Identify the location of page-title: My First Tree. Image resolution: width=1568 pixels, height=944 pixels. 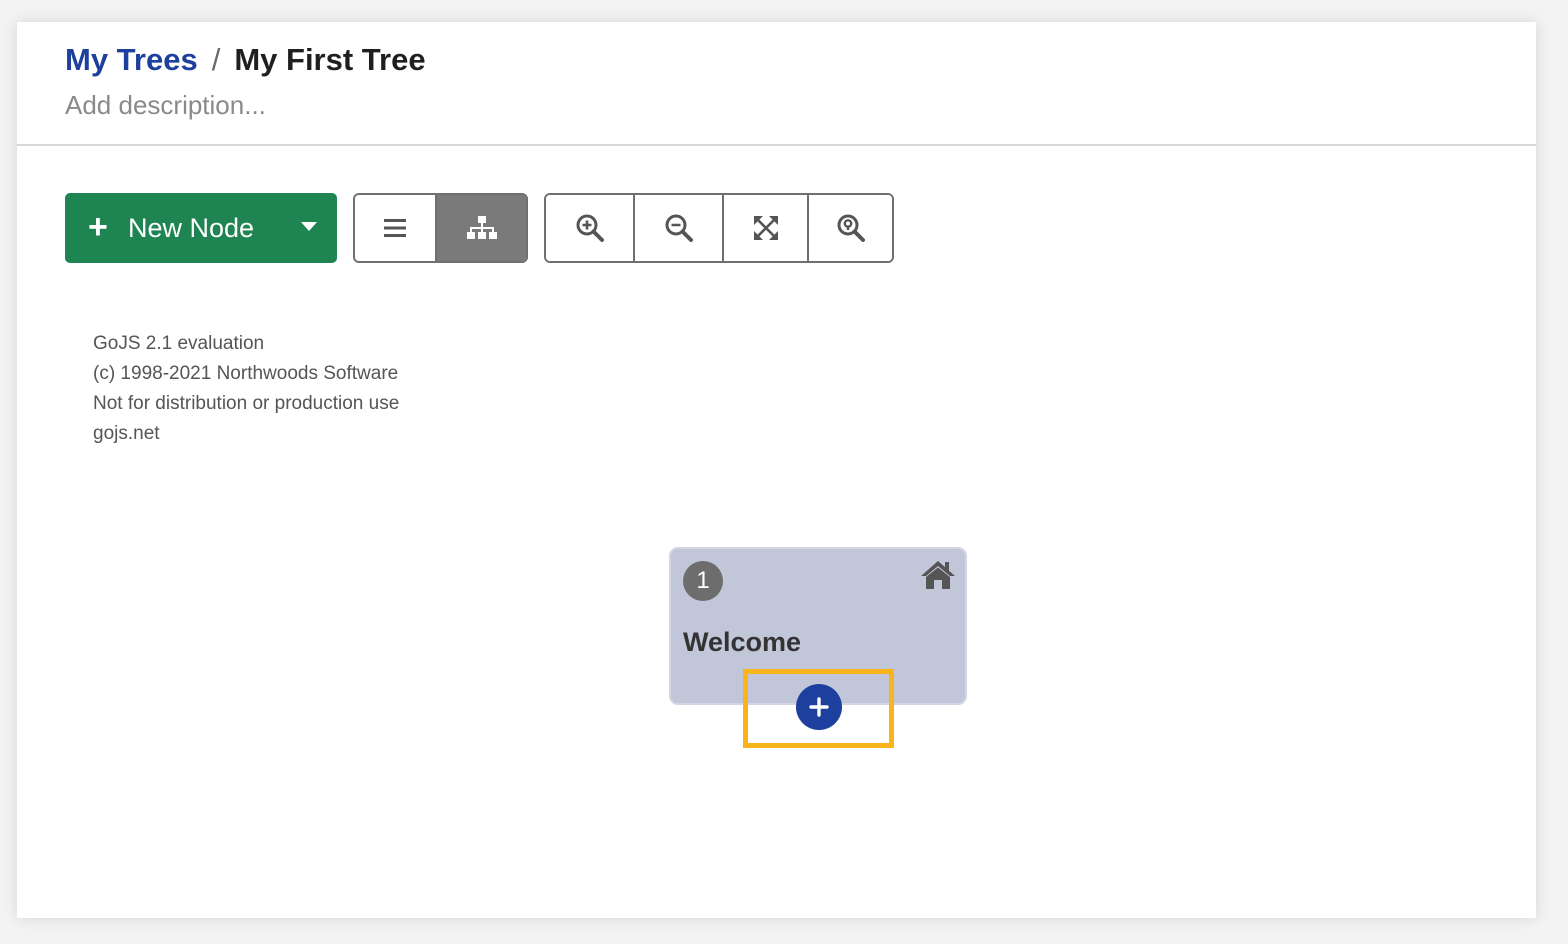
(329, 59).